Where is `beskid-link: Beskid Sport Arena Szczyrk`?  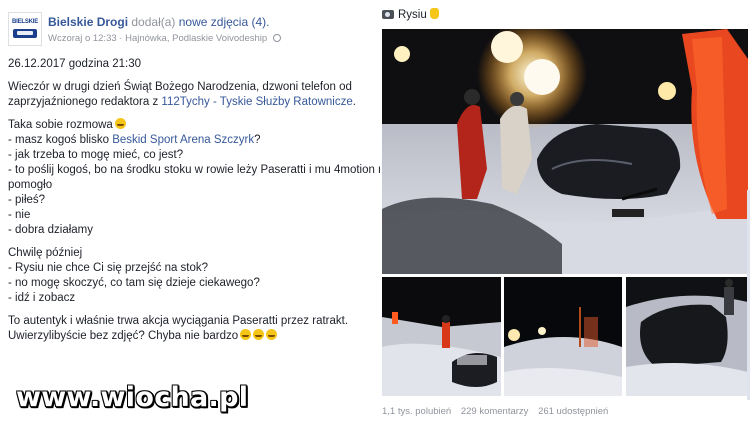
beskid-link: Beskid Sport Arena Szczyrk is located at coordinates (183, 140).